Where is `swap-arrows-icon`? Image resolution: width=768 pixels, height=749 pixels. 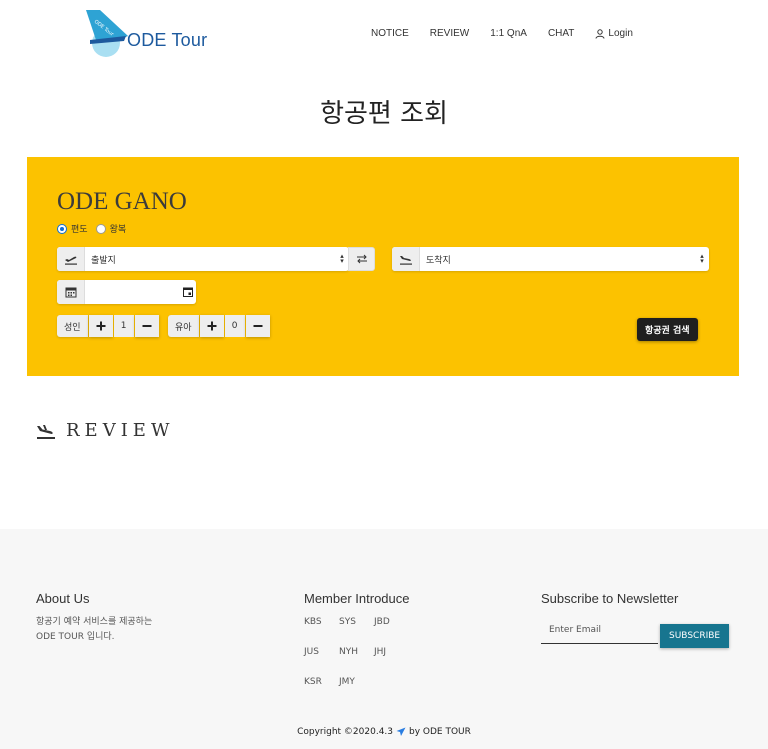
swap-arrows-icon is located at coordinates (361, 259).